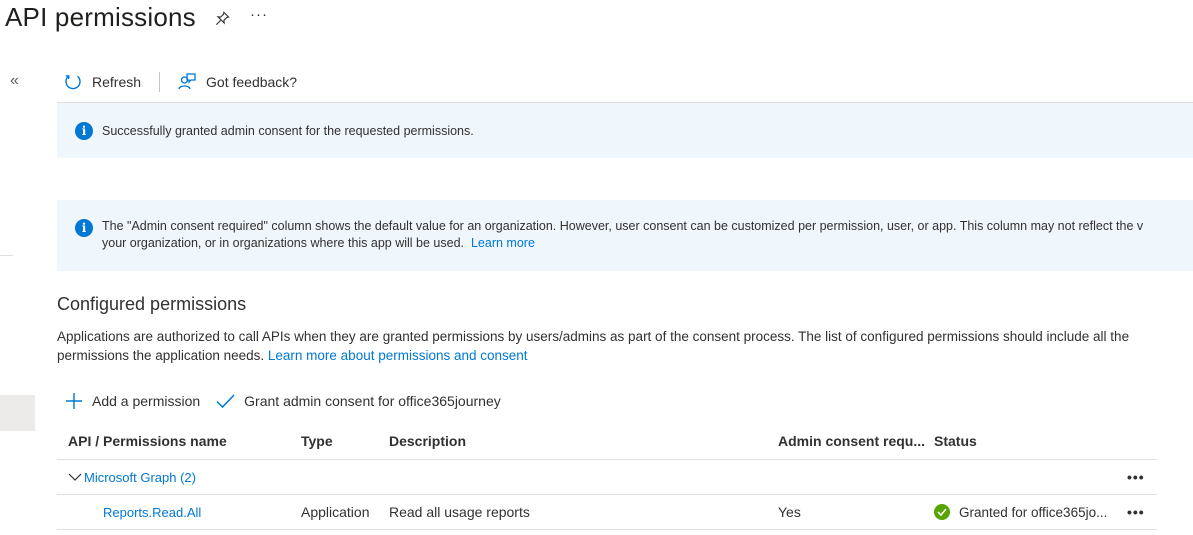 This screenshot has width=1193, height=535. Describe the element at coordinates (146, 401) in the screenshot. I see `add-permission-label: Add a permission` at that location.